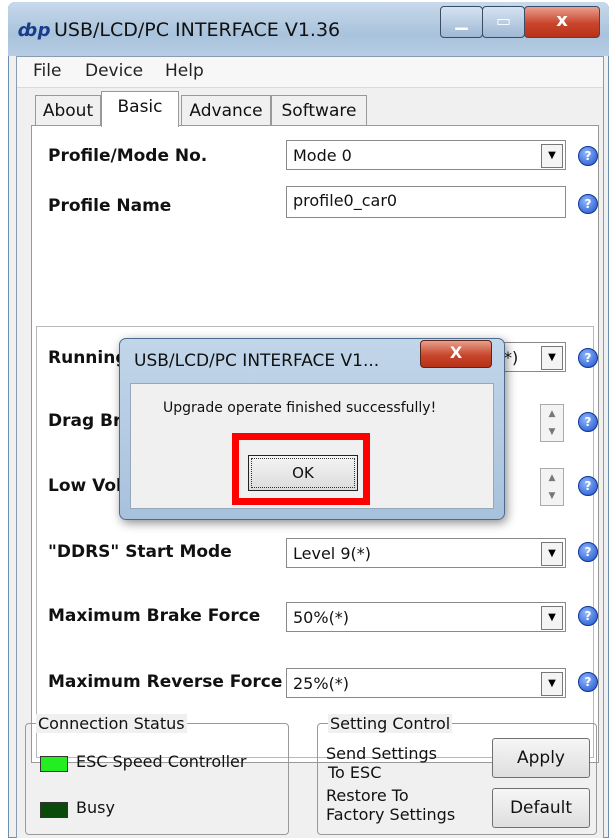 Image resolution: width=609 pixels, height=840 pixels. Describe the element at coordinates (382, 753) in the screenshot. I see `send-settings-line1: Send Settings` at that location.